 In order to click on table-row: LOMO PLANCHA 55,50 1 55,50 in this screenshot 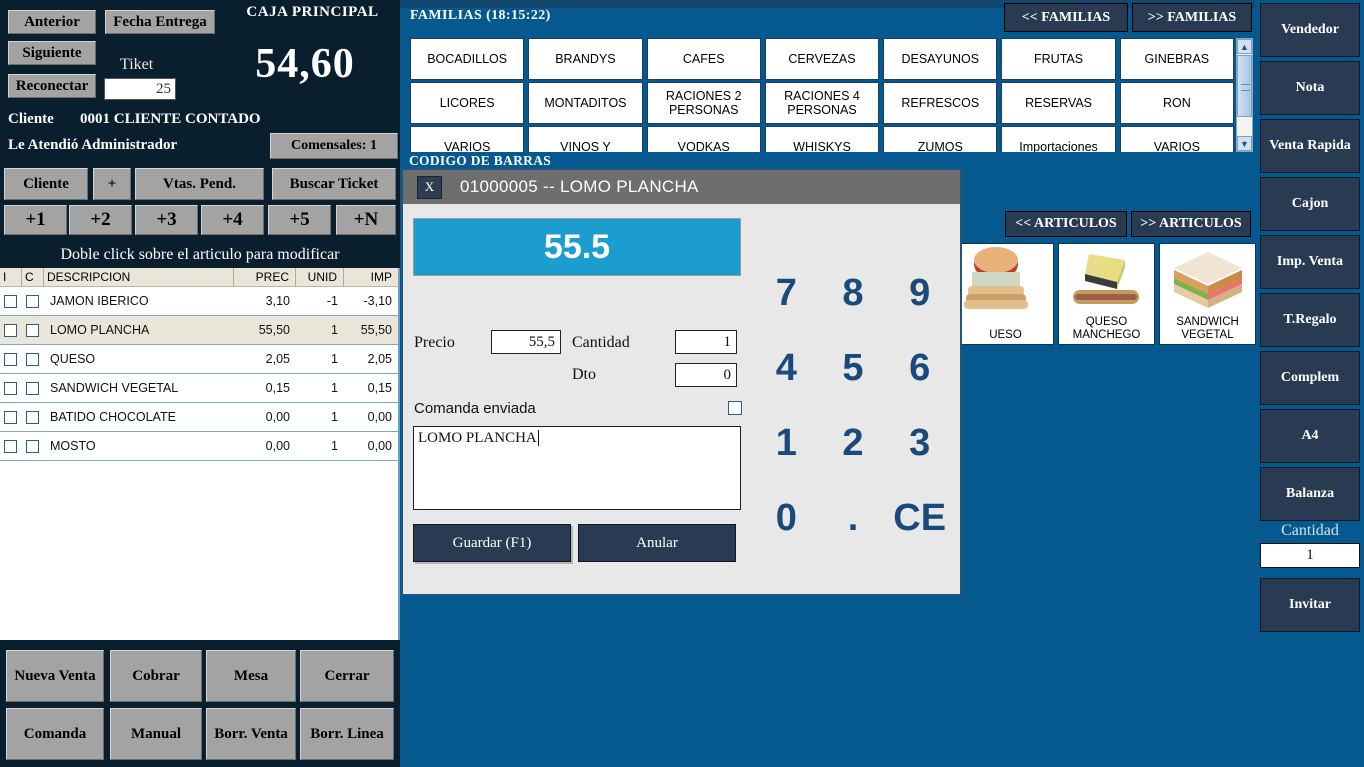, I will do `click(199, 330)`.